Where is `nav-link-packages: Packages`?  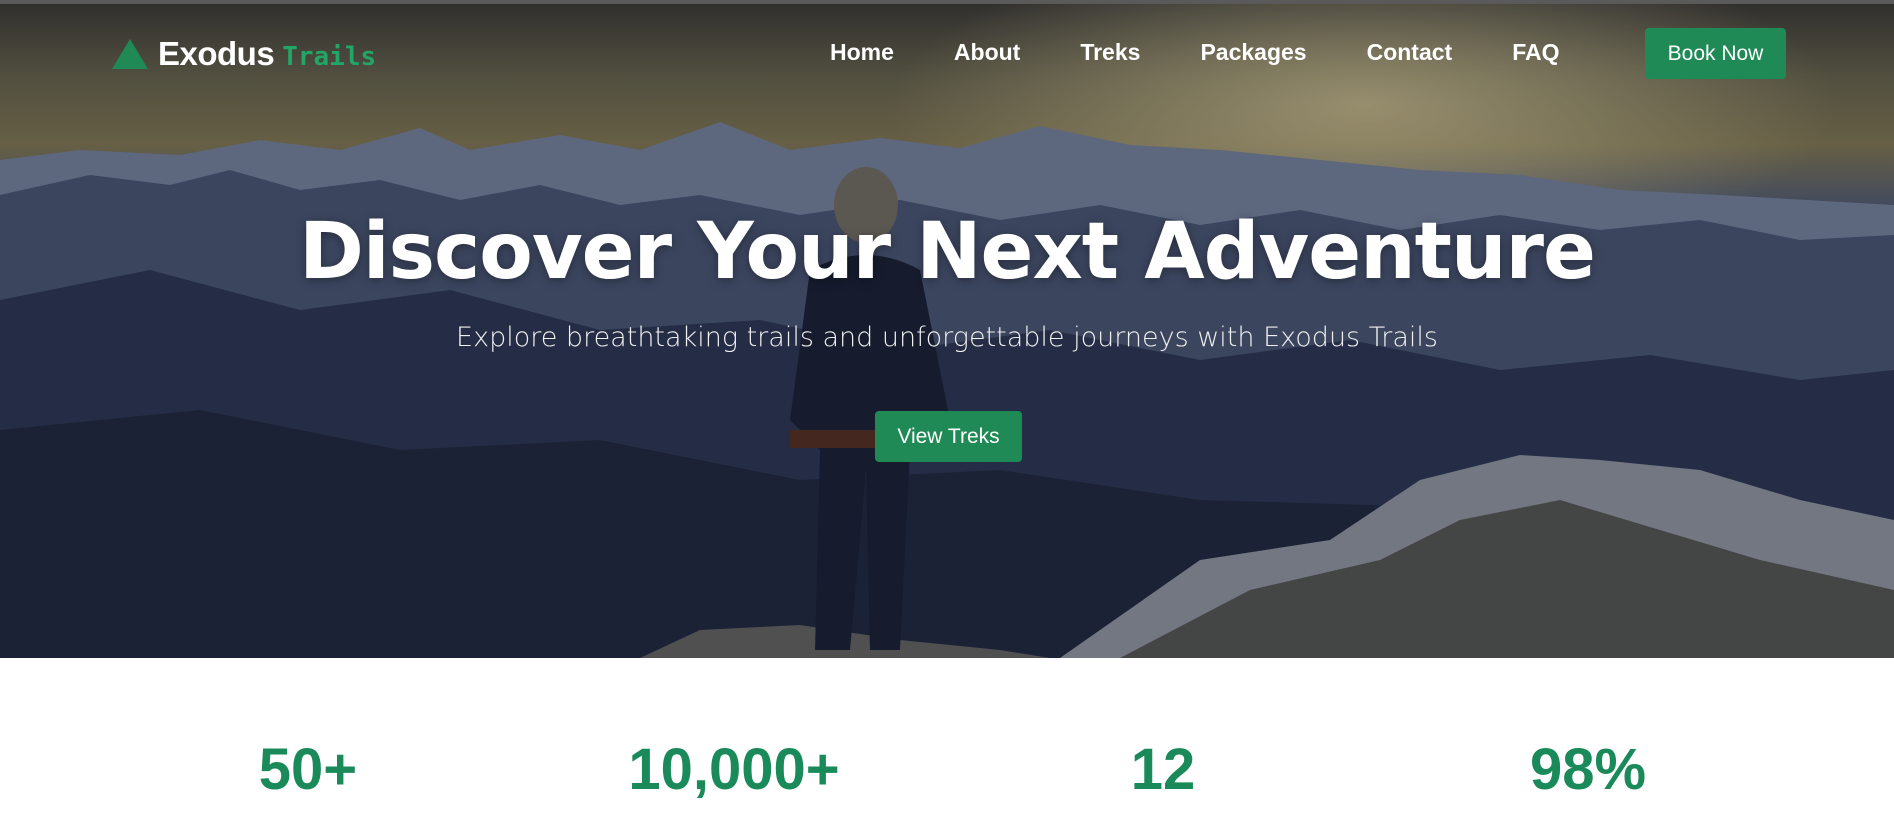
nav-link-packages: Packages is located at coordinates (1253, 52).